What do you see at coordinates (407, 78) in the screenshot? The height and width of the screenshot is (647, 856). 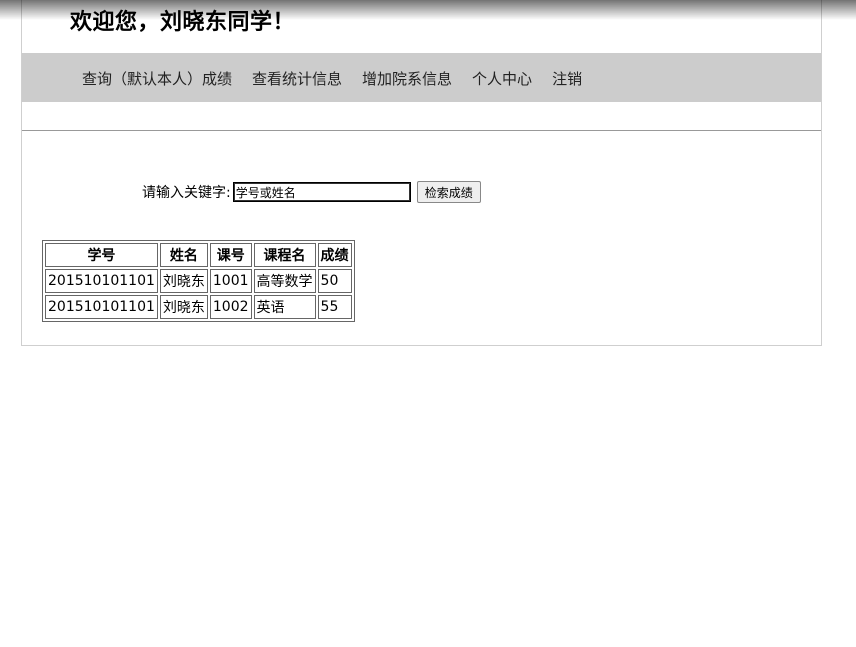 I see `nav-item-add-department: 增加院系信息` at bounding box center [407, 78].